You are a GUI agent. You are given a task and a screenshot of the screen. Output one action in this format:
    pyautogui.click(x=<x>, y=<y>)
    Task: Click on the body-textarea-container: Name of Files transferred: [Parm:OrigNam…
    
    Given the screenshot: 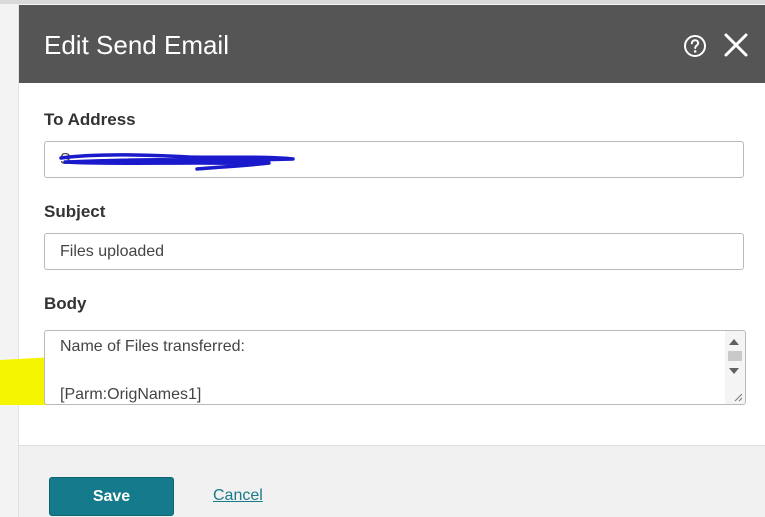 What is the action you would take?
    pyautogui.click(x=395, y=367)
    